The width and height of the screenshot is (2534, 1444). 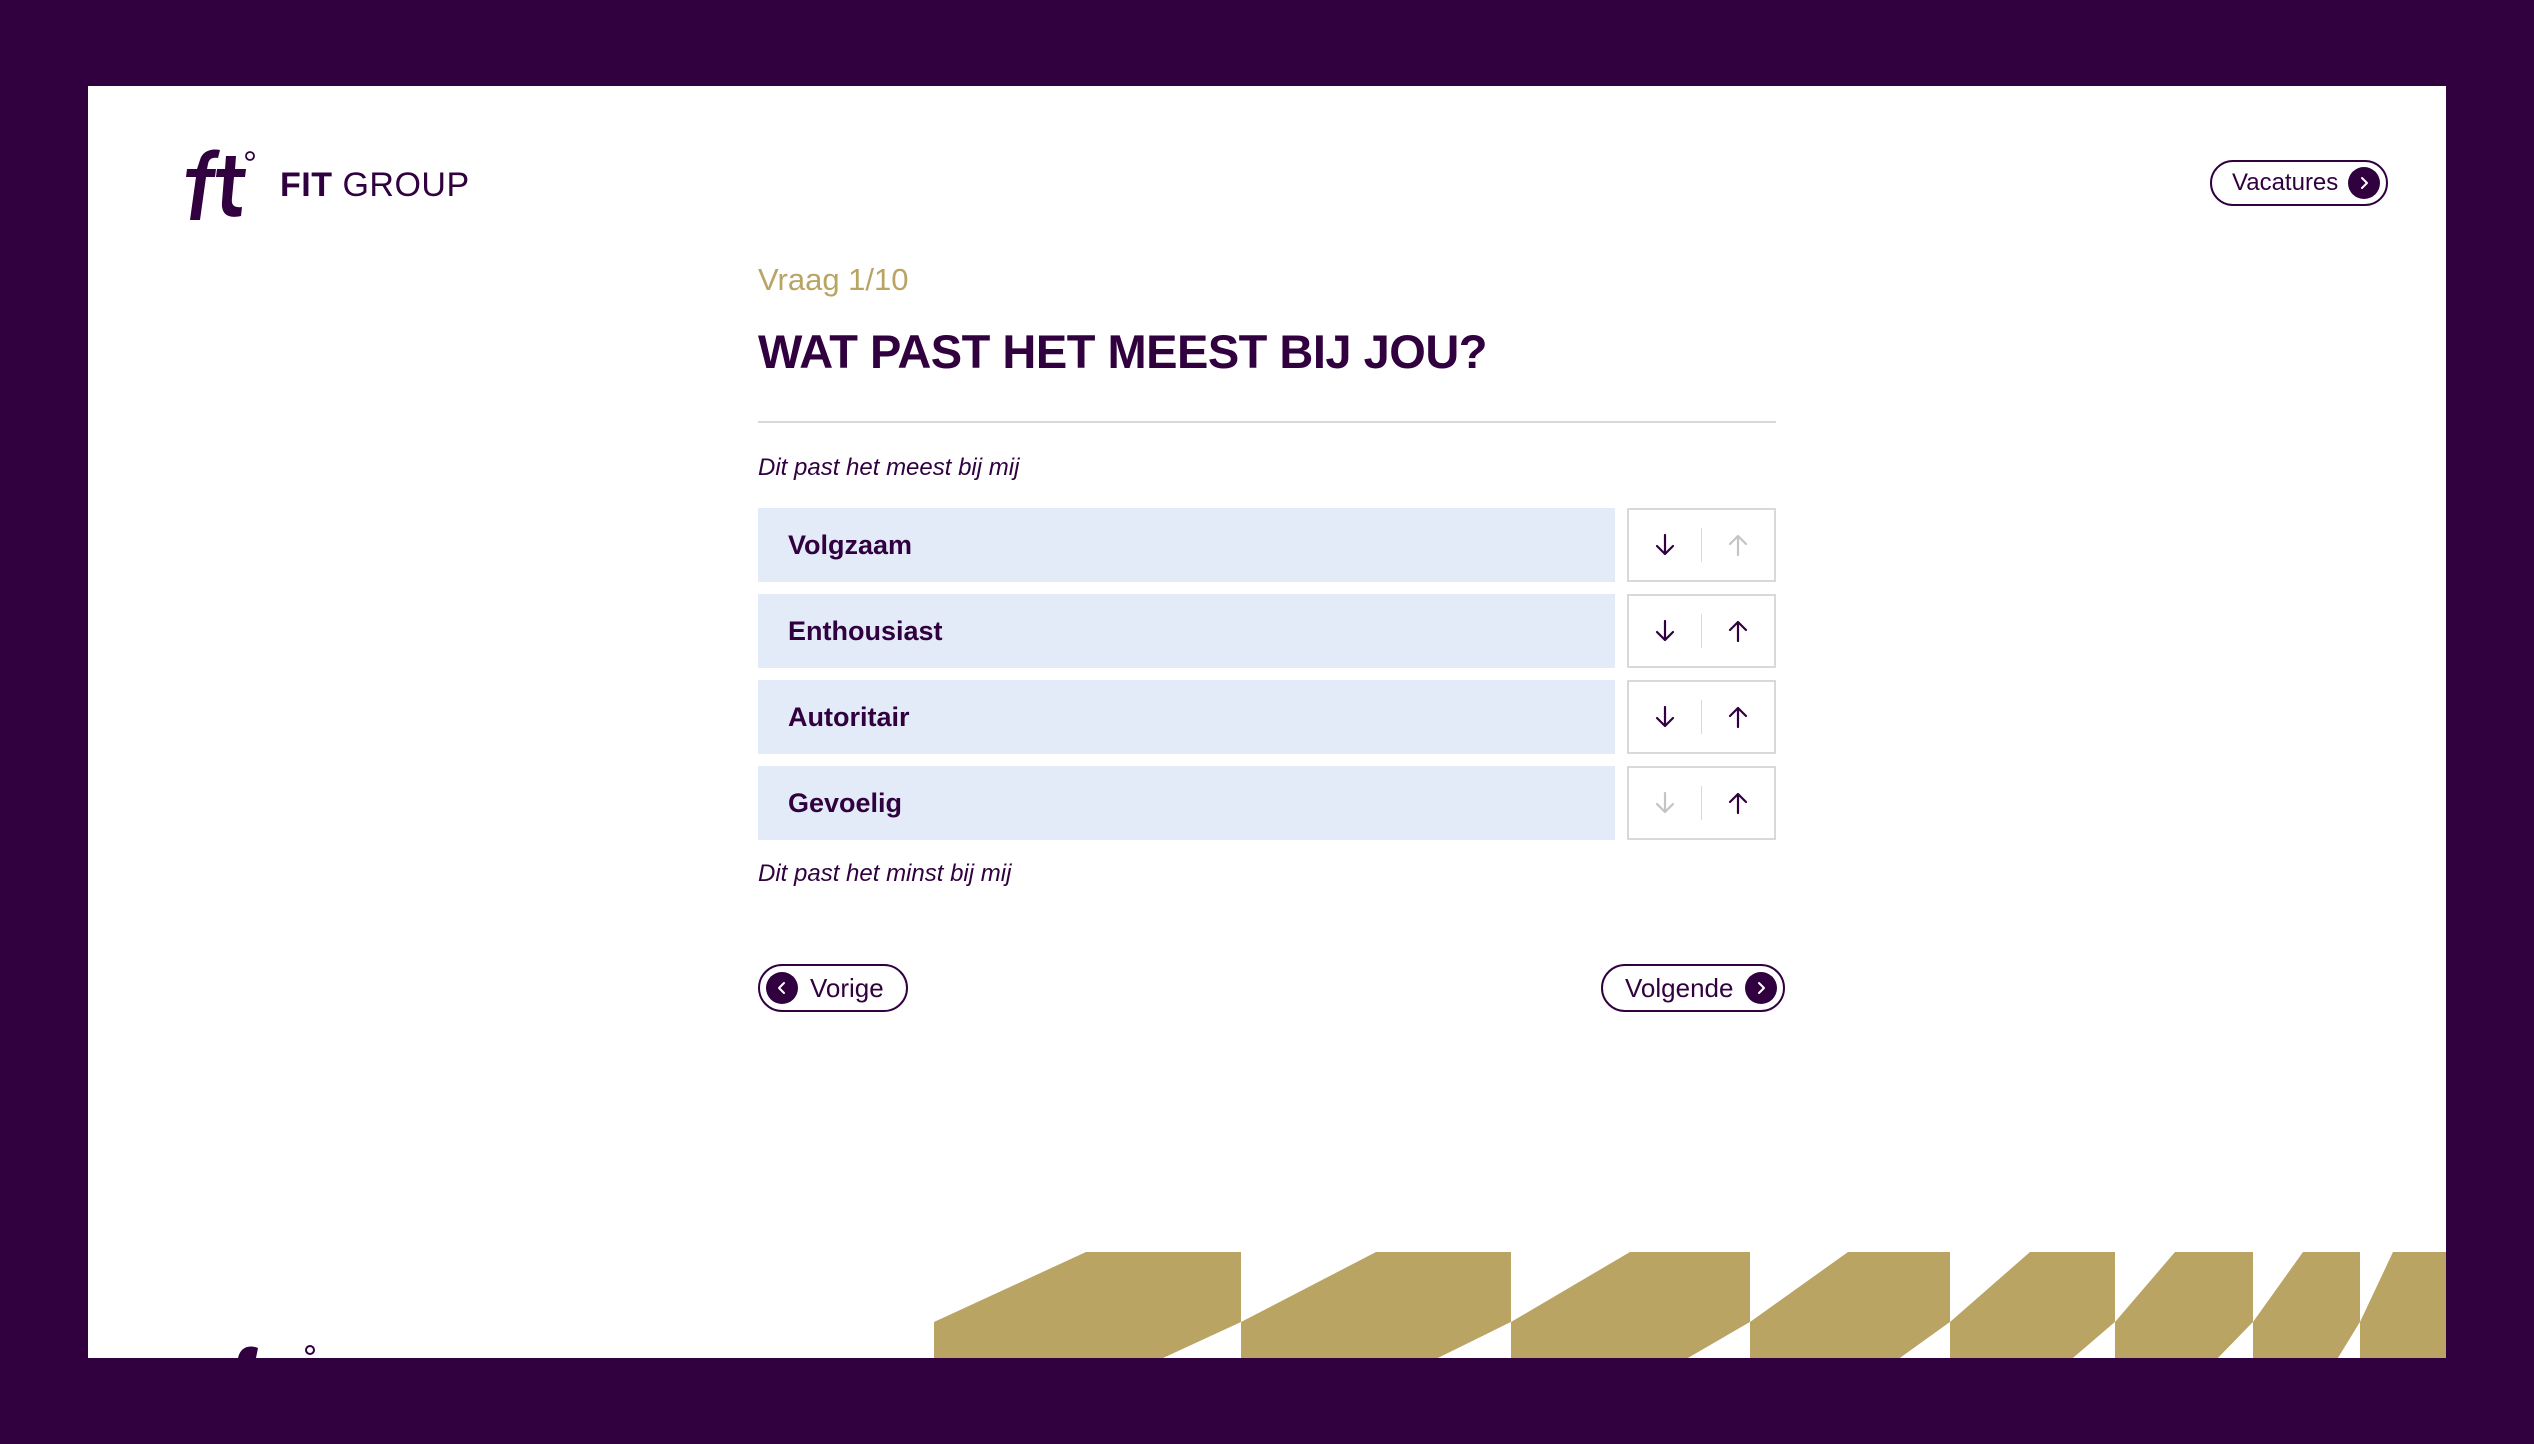 I want to click on ranking-item: Enthousiast, so click(x=1267, y=631).